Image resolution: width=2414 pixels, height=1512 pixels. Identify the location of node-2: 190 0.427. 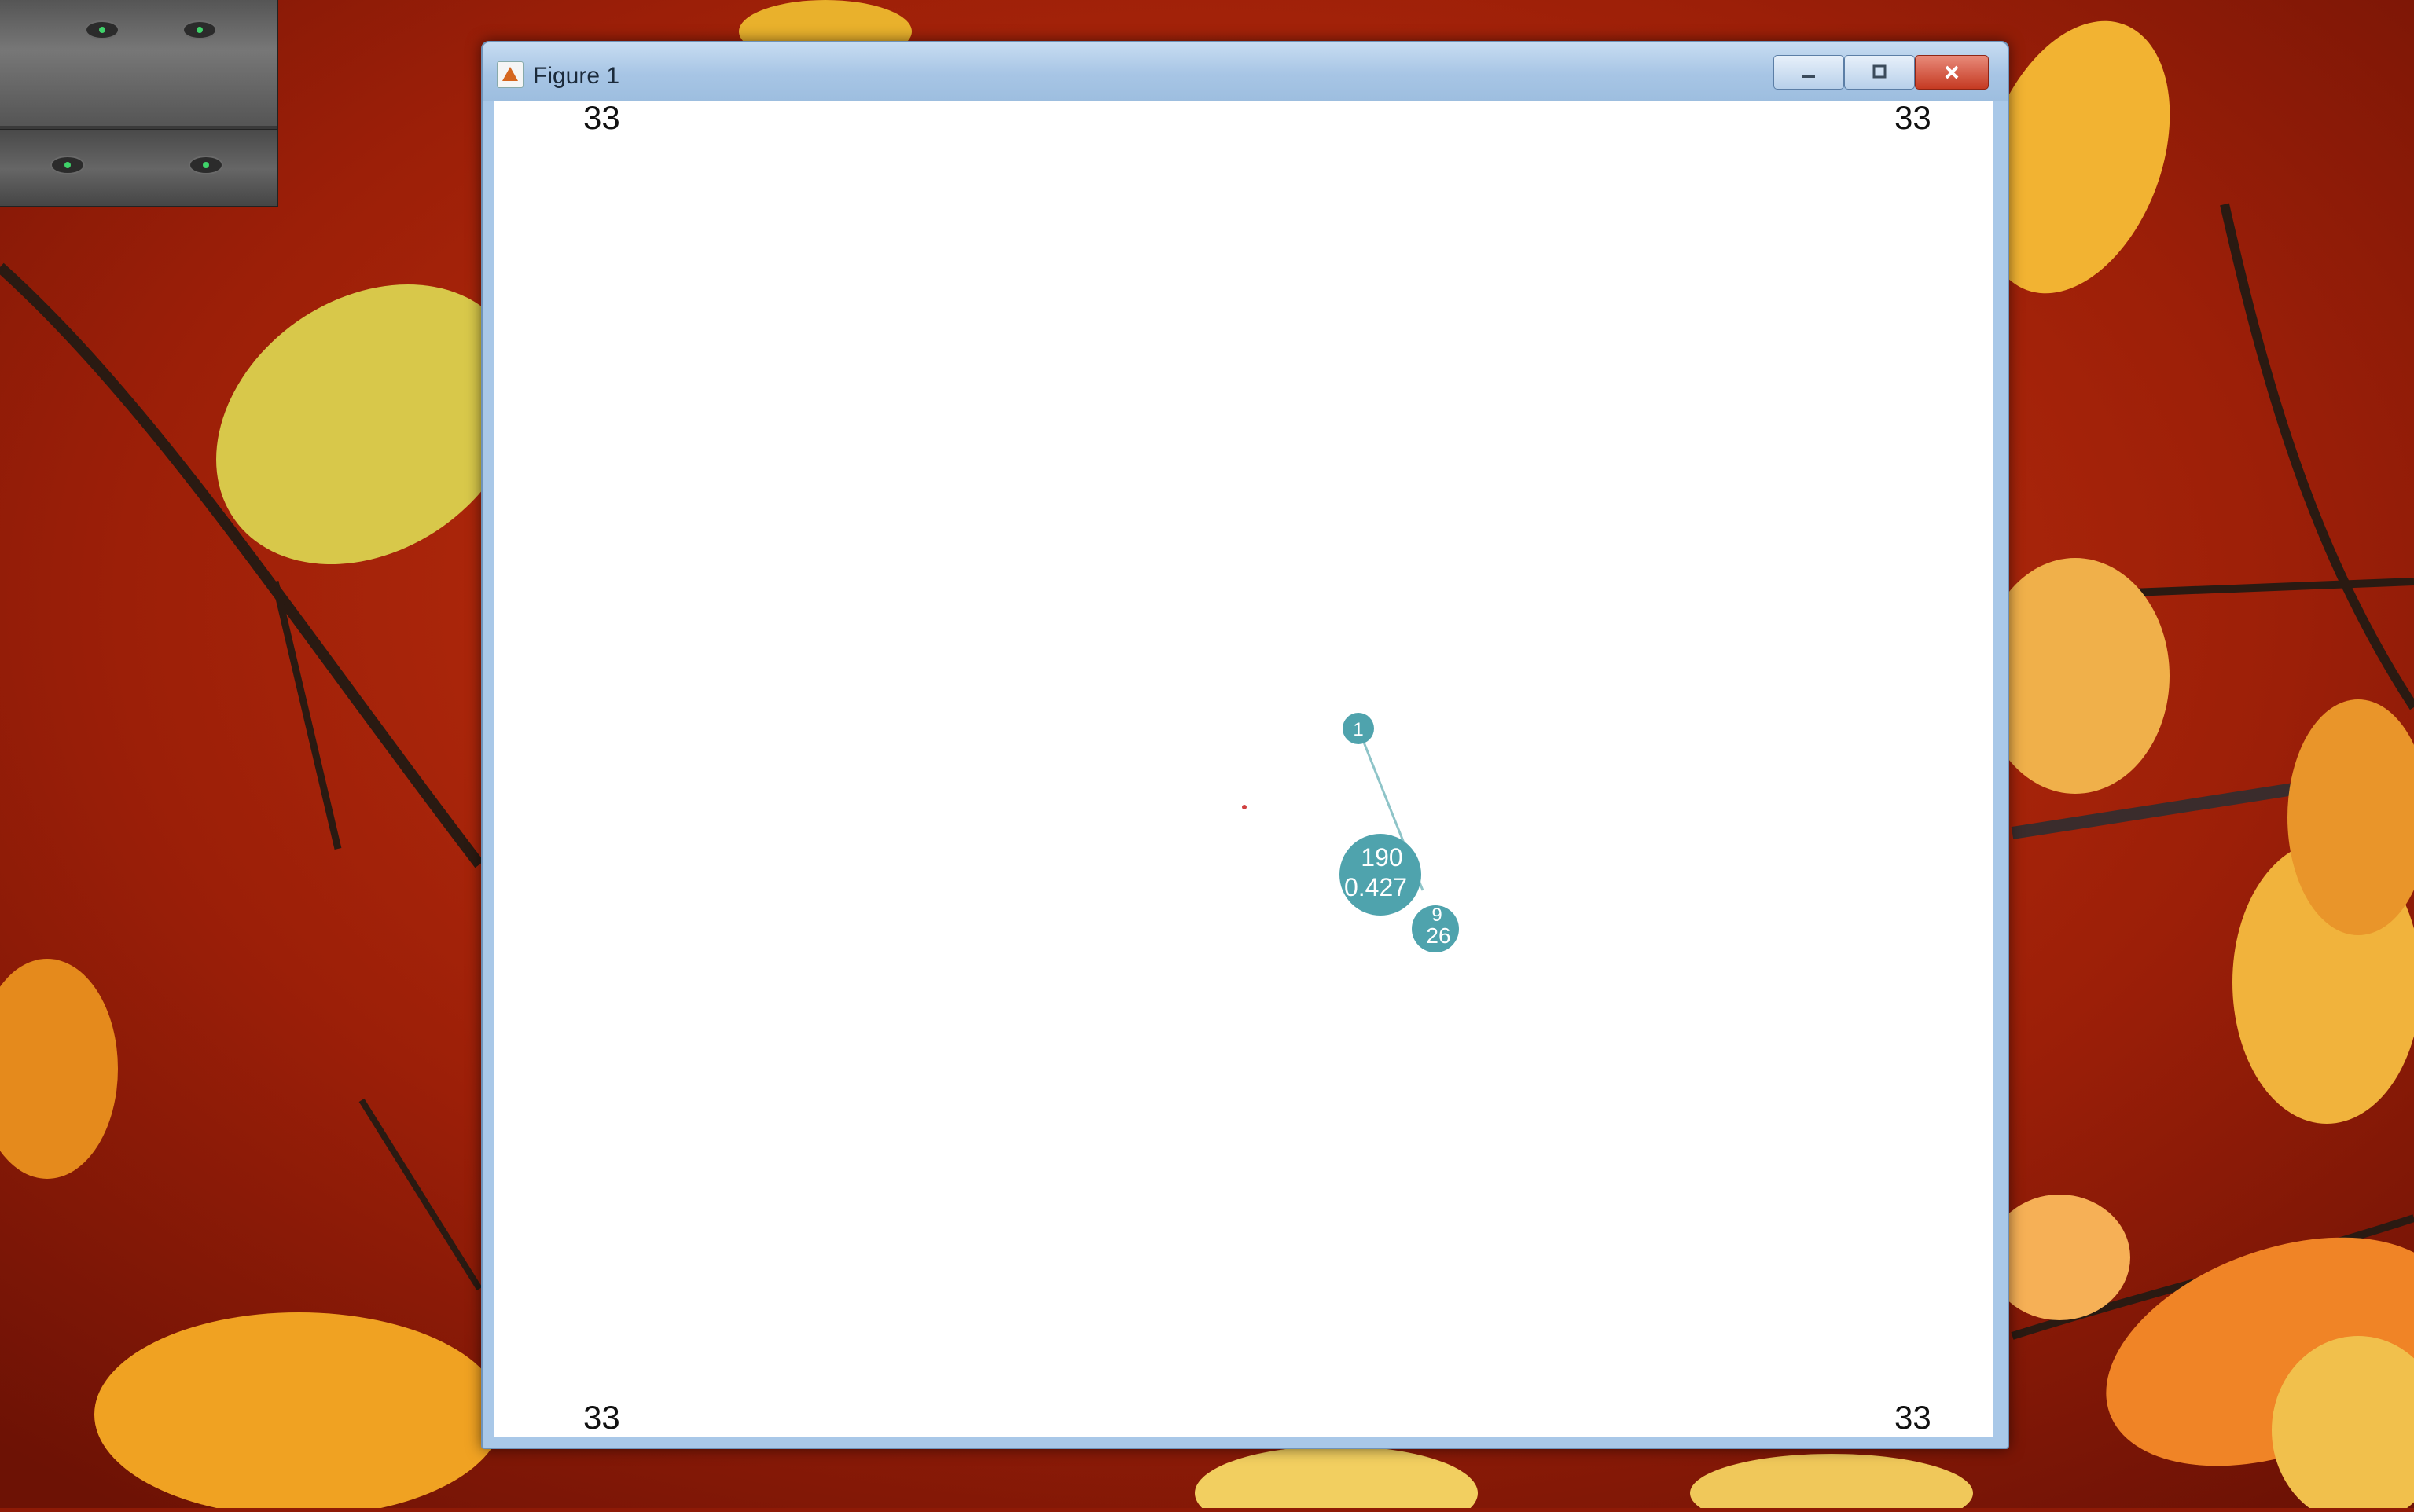
(1380, 875).